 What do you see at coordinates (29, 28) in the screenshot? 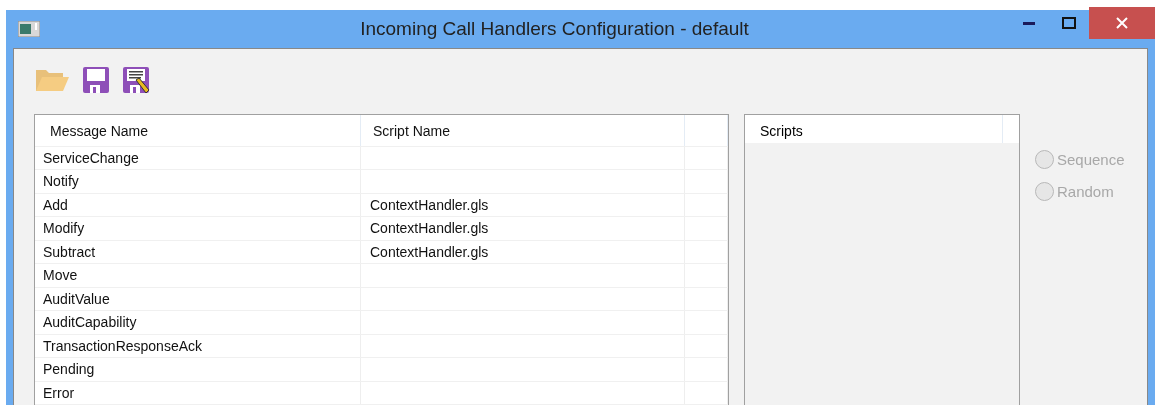
I see `app-icon` at bounding box center [29, 28].